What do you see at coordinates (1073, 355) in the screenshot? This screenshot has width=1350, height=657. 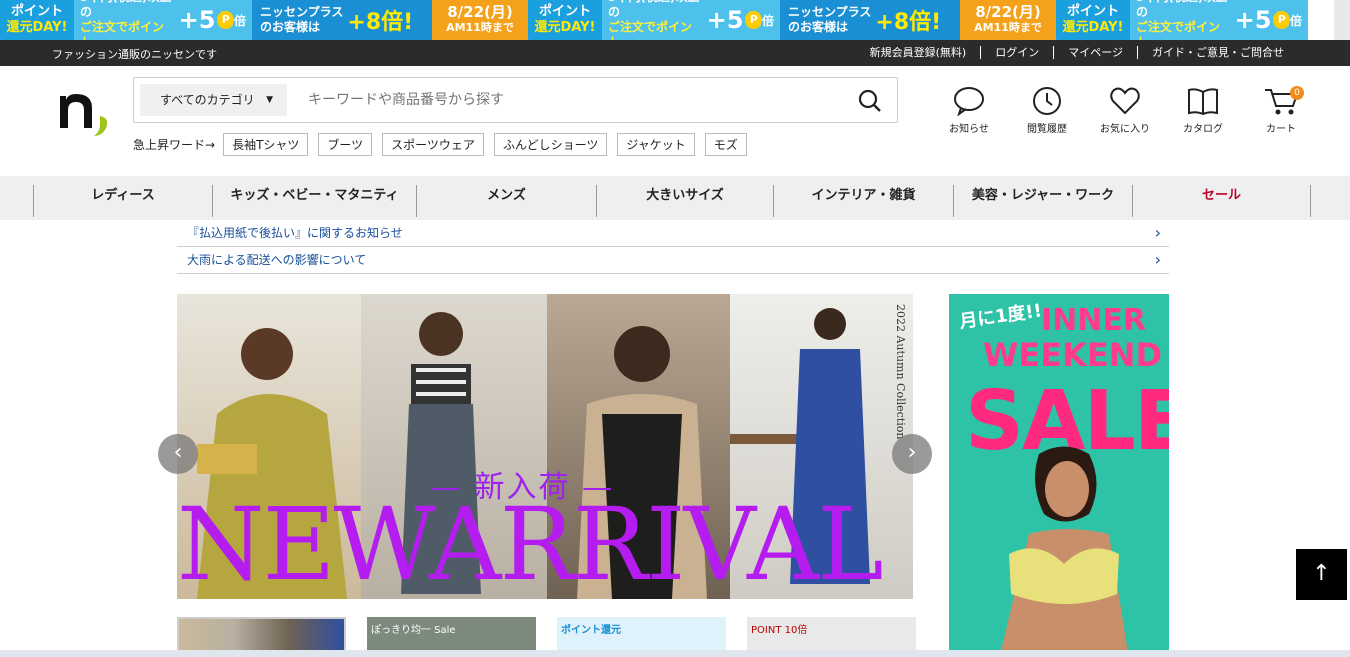 I see `ad-line2: WEEKEND` at bounding box center [1073, 355].